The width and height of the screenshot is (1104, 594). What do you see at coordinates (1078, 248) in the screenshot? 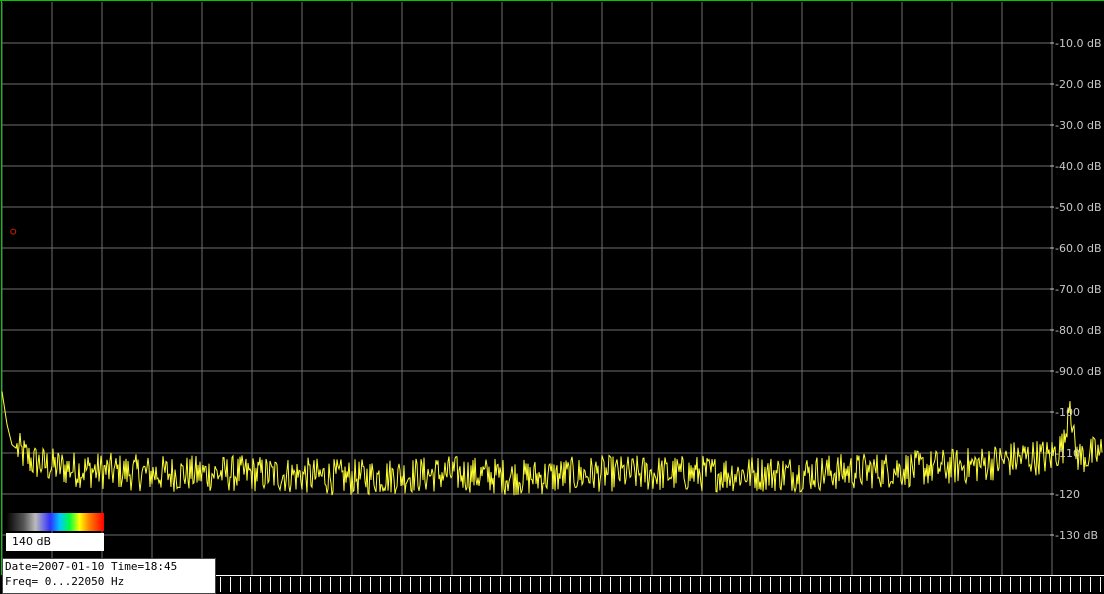
I see `y-tick-label: -60.0 dB` at bounding box center [1078, 248].